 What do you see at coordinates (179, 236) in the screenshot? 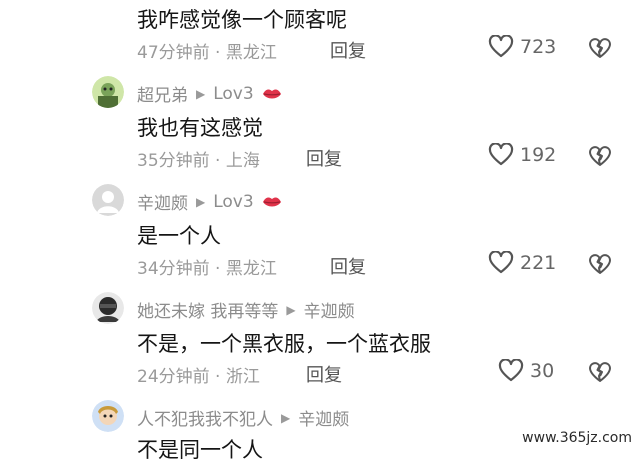
I see `comment-text: 是一个人` at bounding box center [179, 236].